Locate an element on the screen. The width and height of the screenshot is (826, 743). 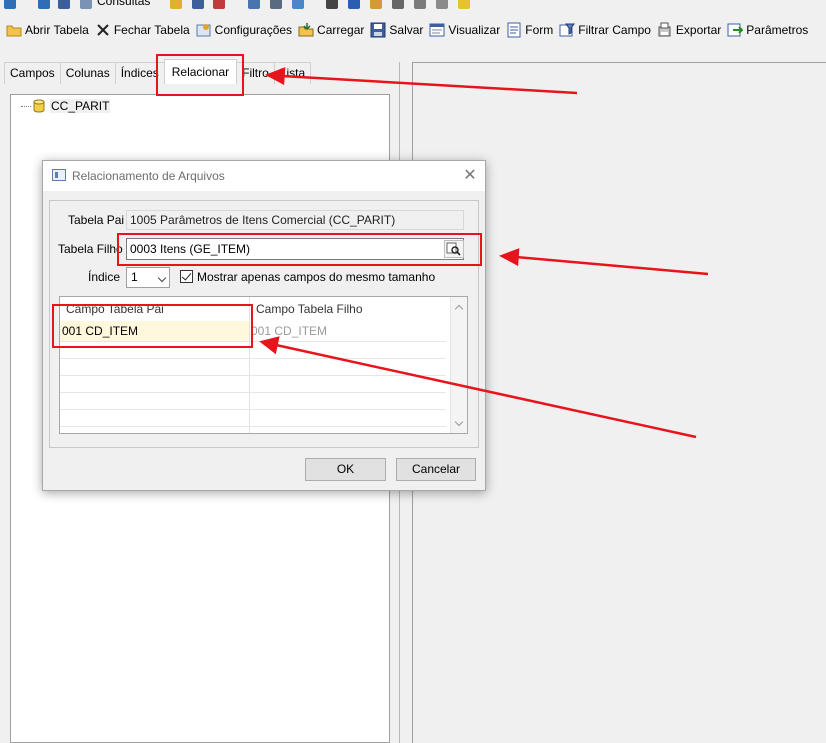
arrow-to-relacionar is located at coordinates (429, 84).